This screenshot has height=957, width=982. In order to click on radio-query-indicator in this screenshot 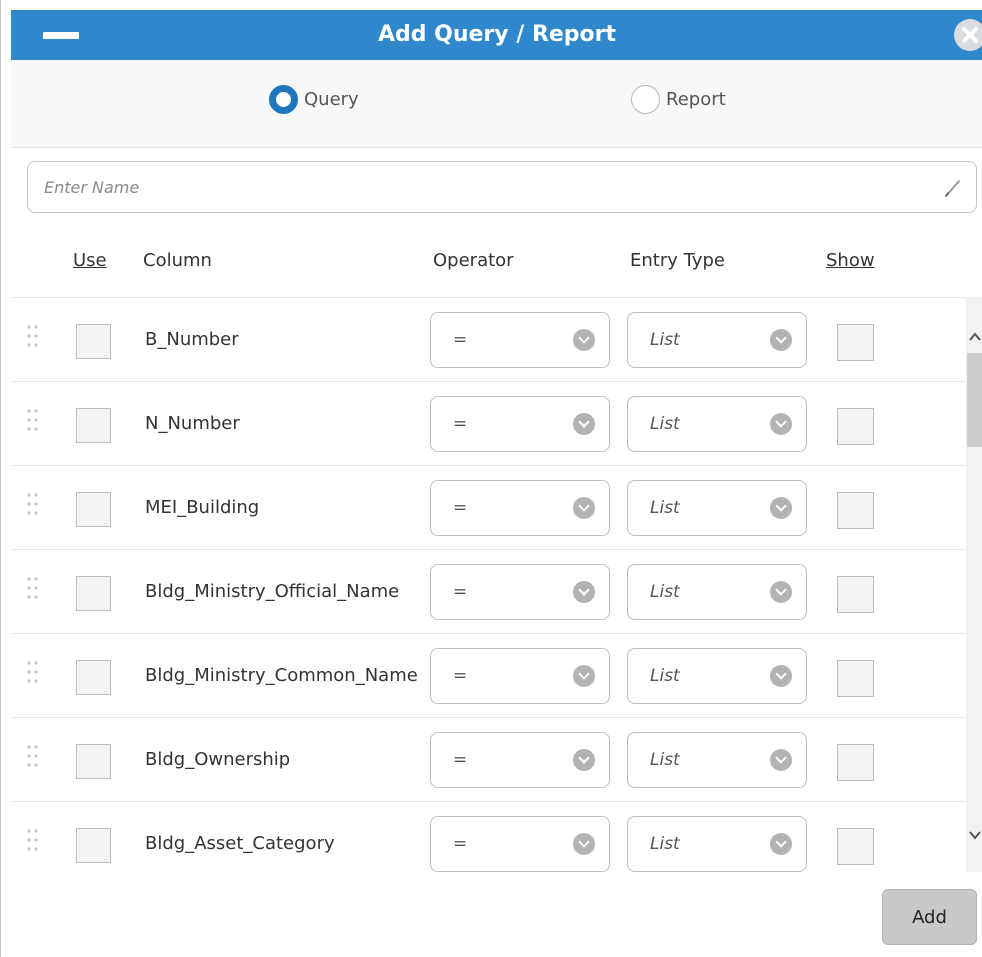, I will do `click(283, 99)`.